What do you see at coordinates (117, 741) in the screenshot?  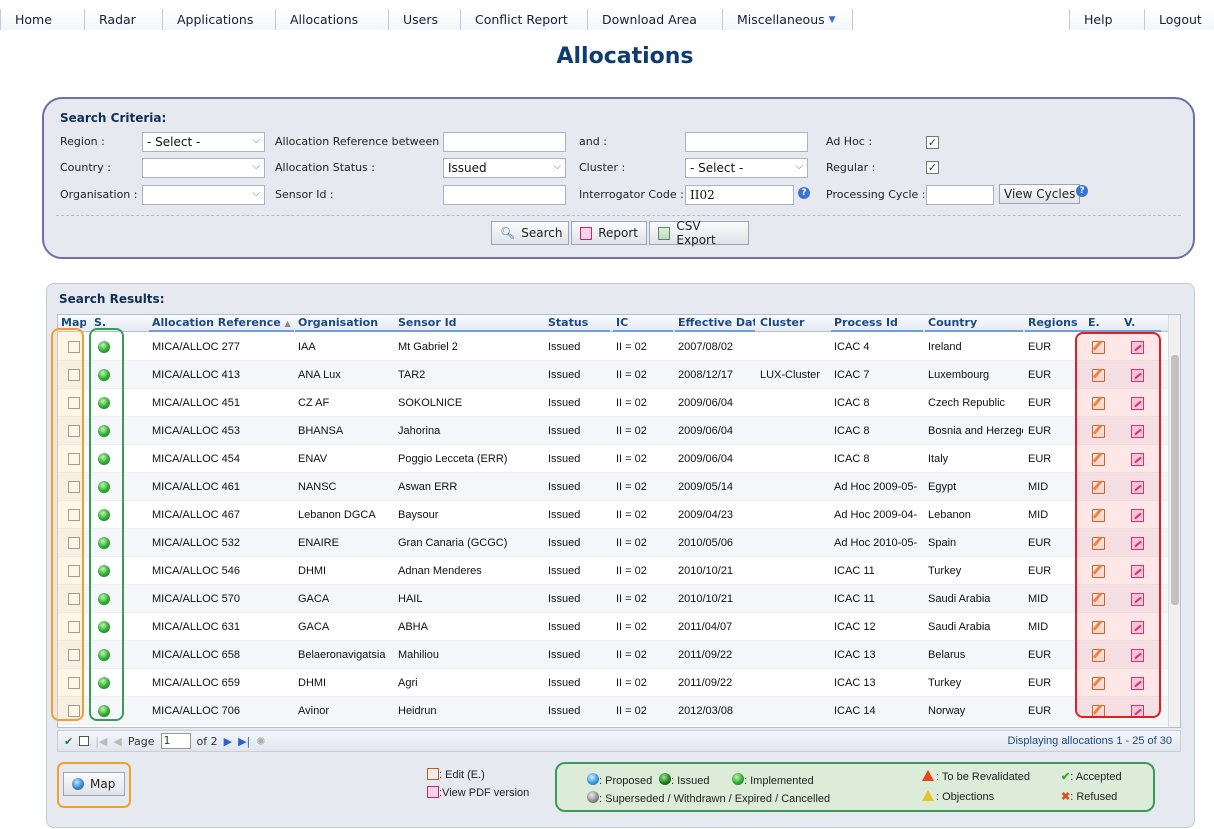 I see `prev-page-icon: ◀` at bounding box center [117, 741].